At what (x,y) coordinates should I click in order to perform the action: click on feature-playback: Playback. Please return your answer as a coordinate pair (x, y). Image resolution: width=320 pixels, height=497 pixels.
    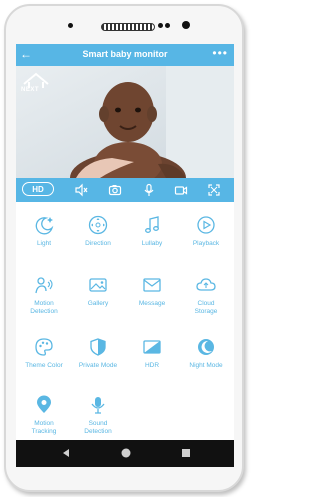
    Looking at the image, I should click on (206, 231).